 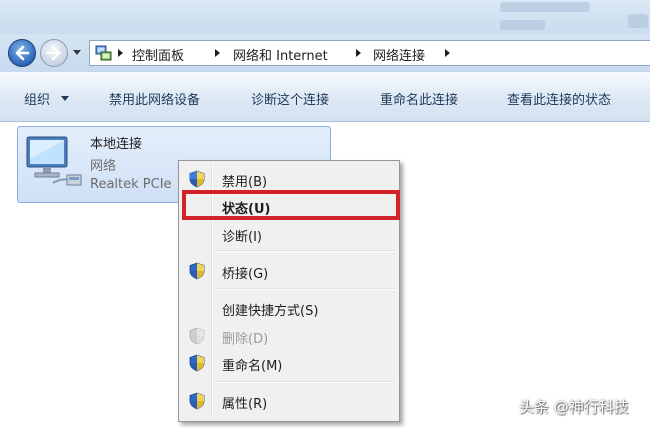 I want to click on menu-item-label: 诊断(I), so click(x=242, y=237).